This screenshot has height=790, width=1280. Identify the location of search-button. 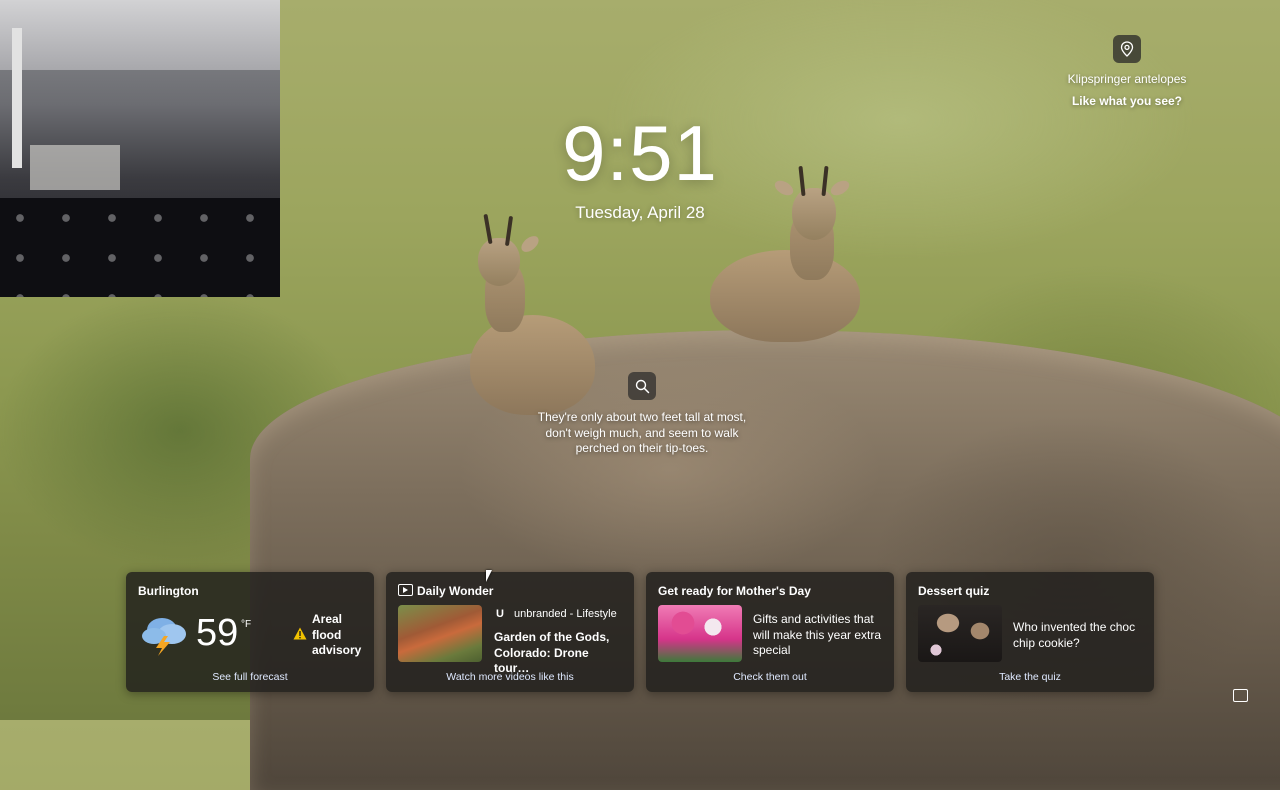
(642, 386).